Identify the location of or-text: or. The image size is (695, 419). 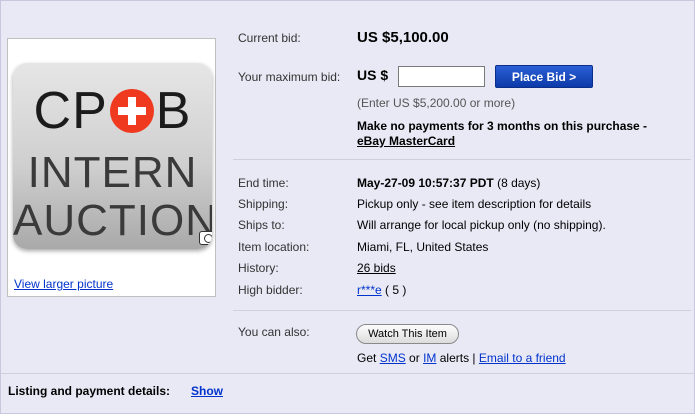
(414, 358).